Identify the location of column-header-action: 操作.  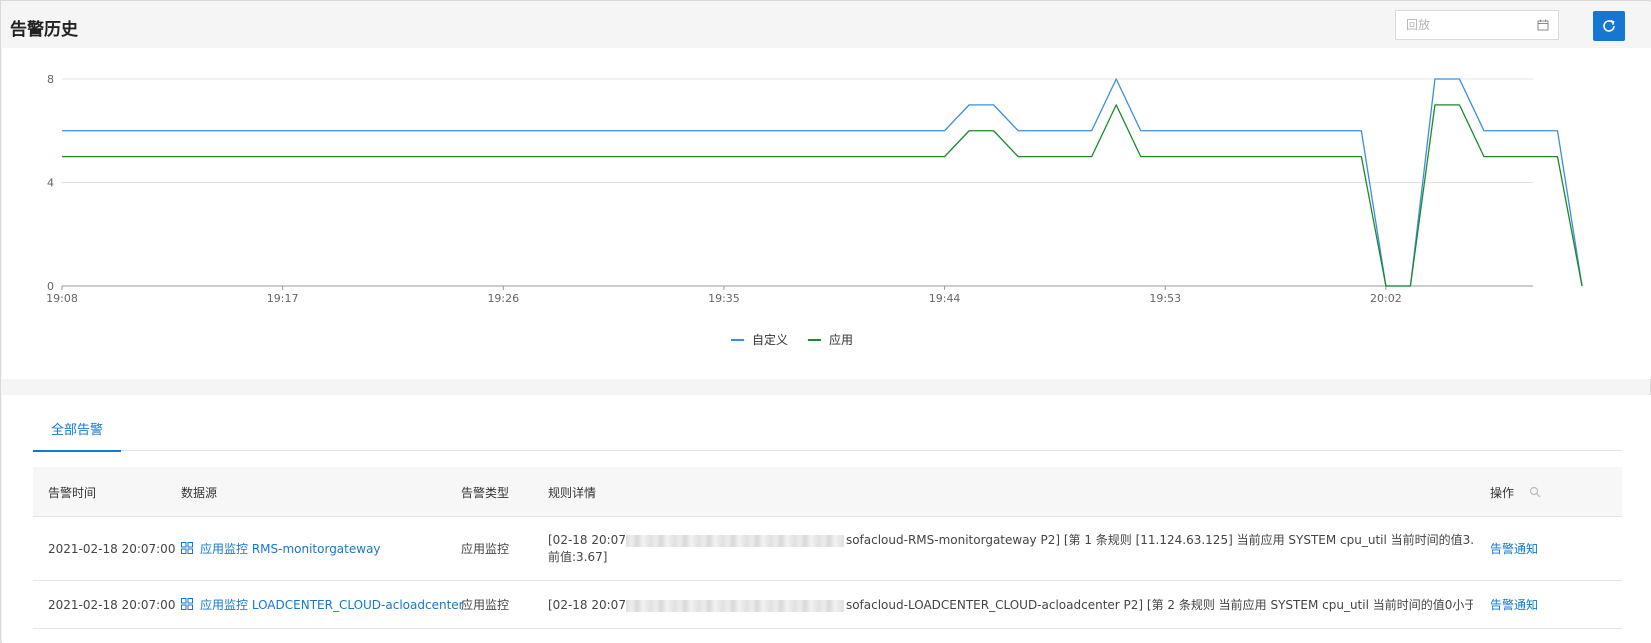
(1502, 493).